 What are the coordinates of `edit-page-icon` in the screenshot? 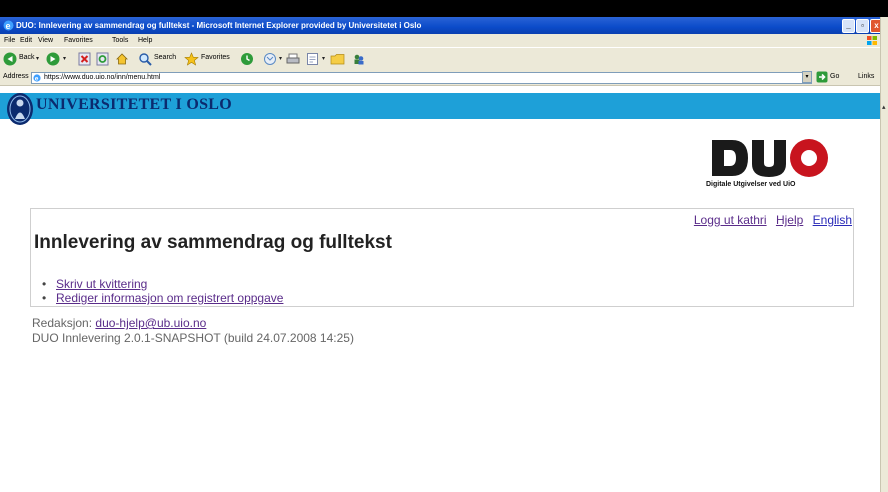 It's located at (312, 59).